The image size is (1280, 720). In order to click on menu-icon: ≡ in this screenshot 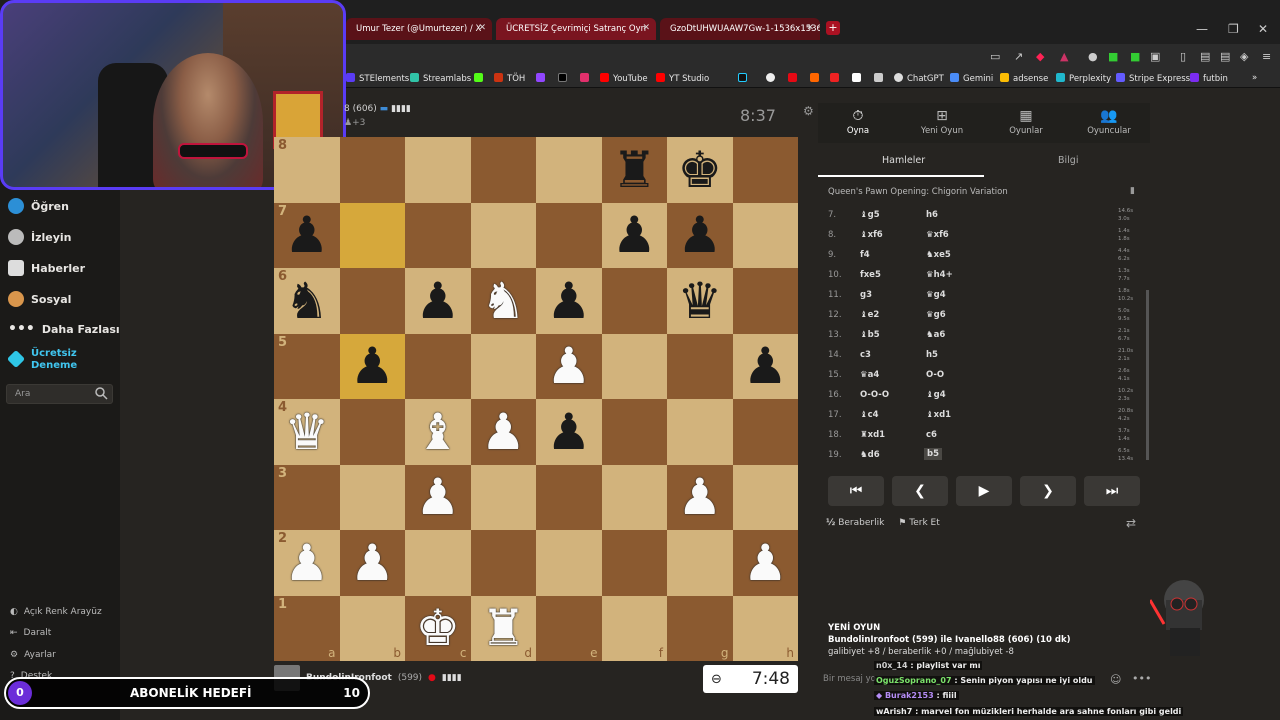, I will do `click(1266, 56)`.